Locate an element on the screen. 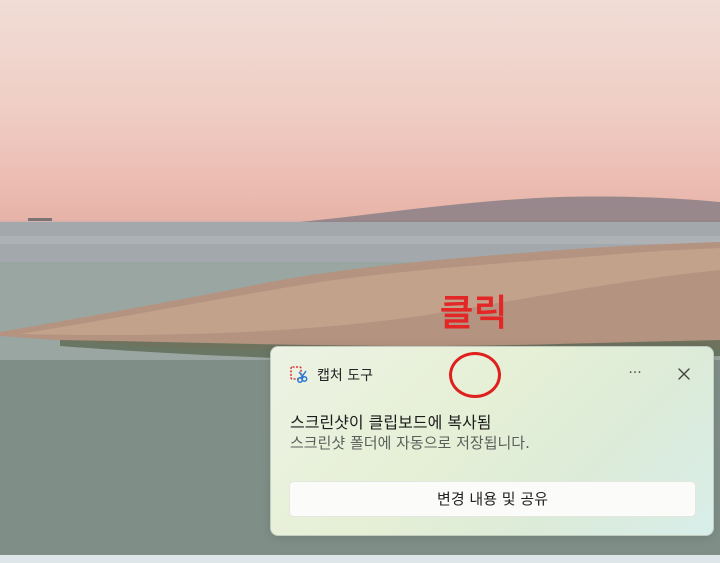  toast-body: 스크린샷 폴더에 자동으로 저장됩니다. is located at coordinates (410, 443).